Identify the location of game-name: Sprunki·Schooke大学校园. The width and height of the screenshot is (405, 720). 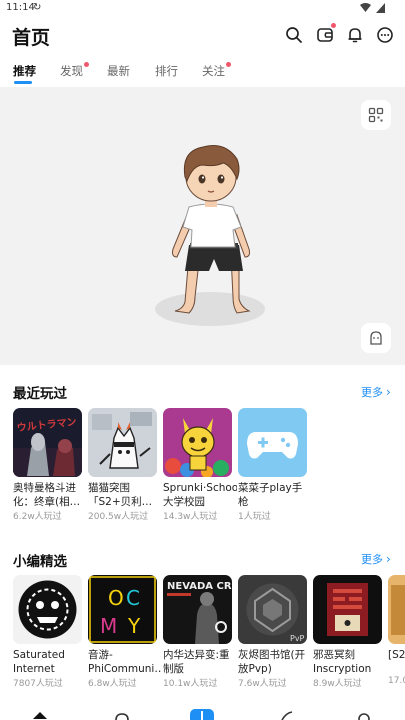
(200, 495).